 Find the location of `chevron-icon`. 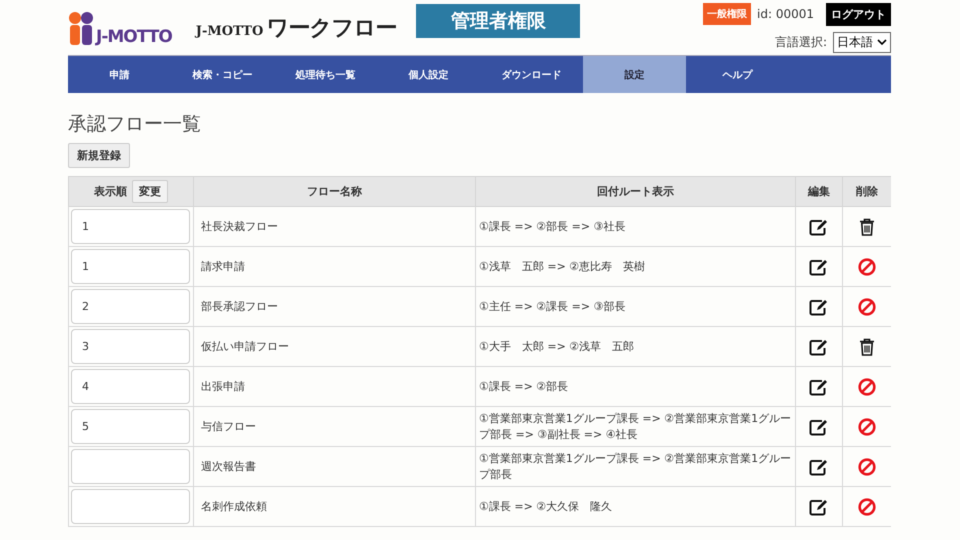

chevron-icon is located at coordinates (882, 42).